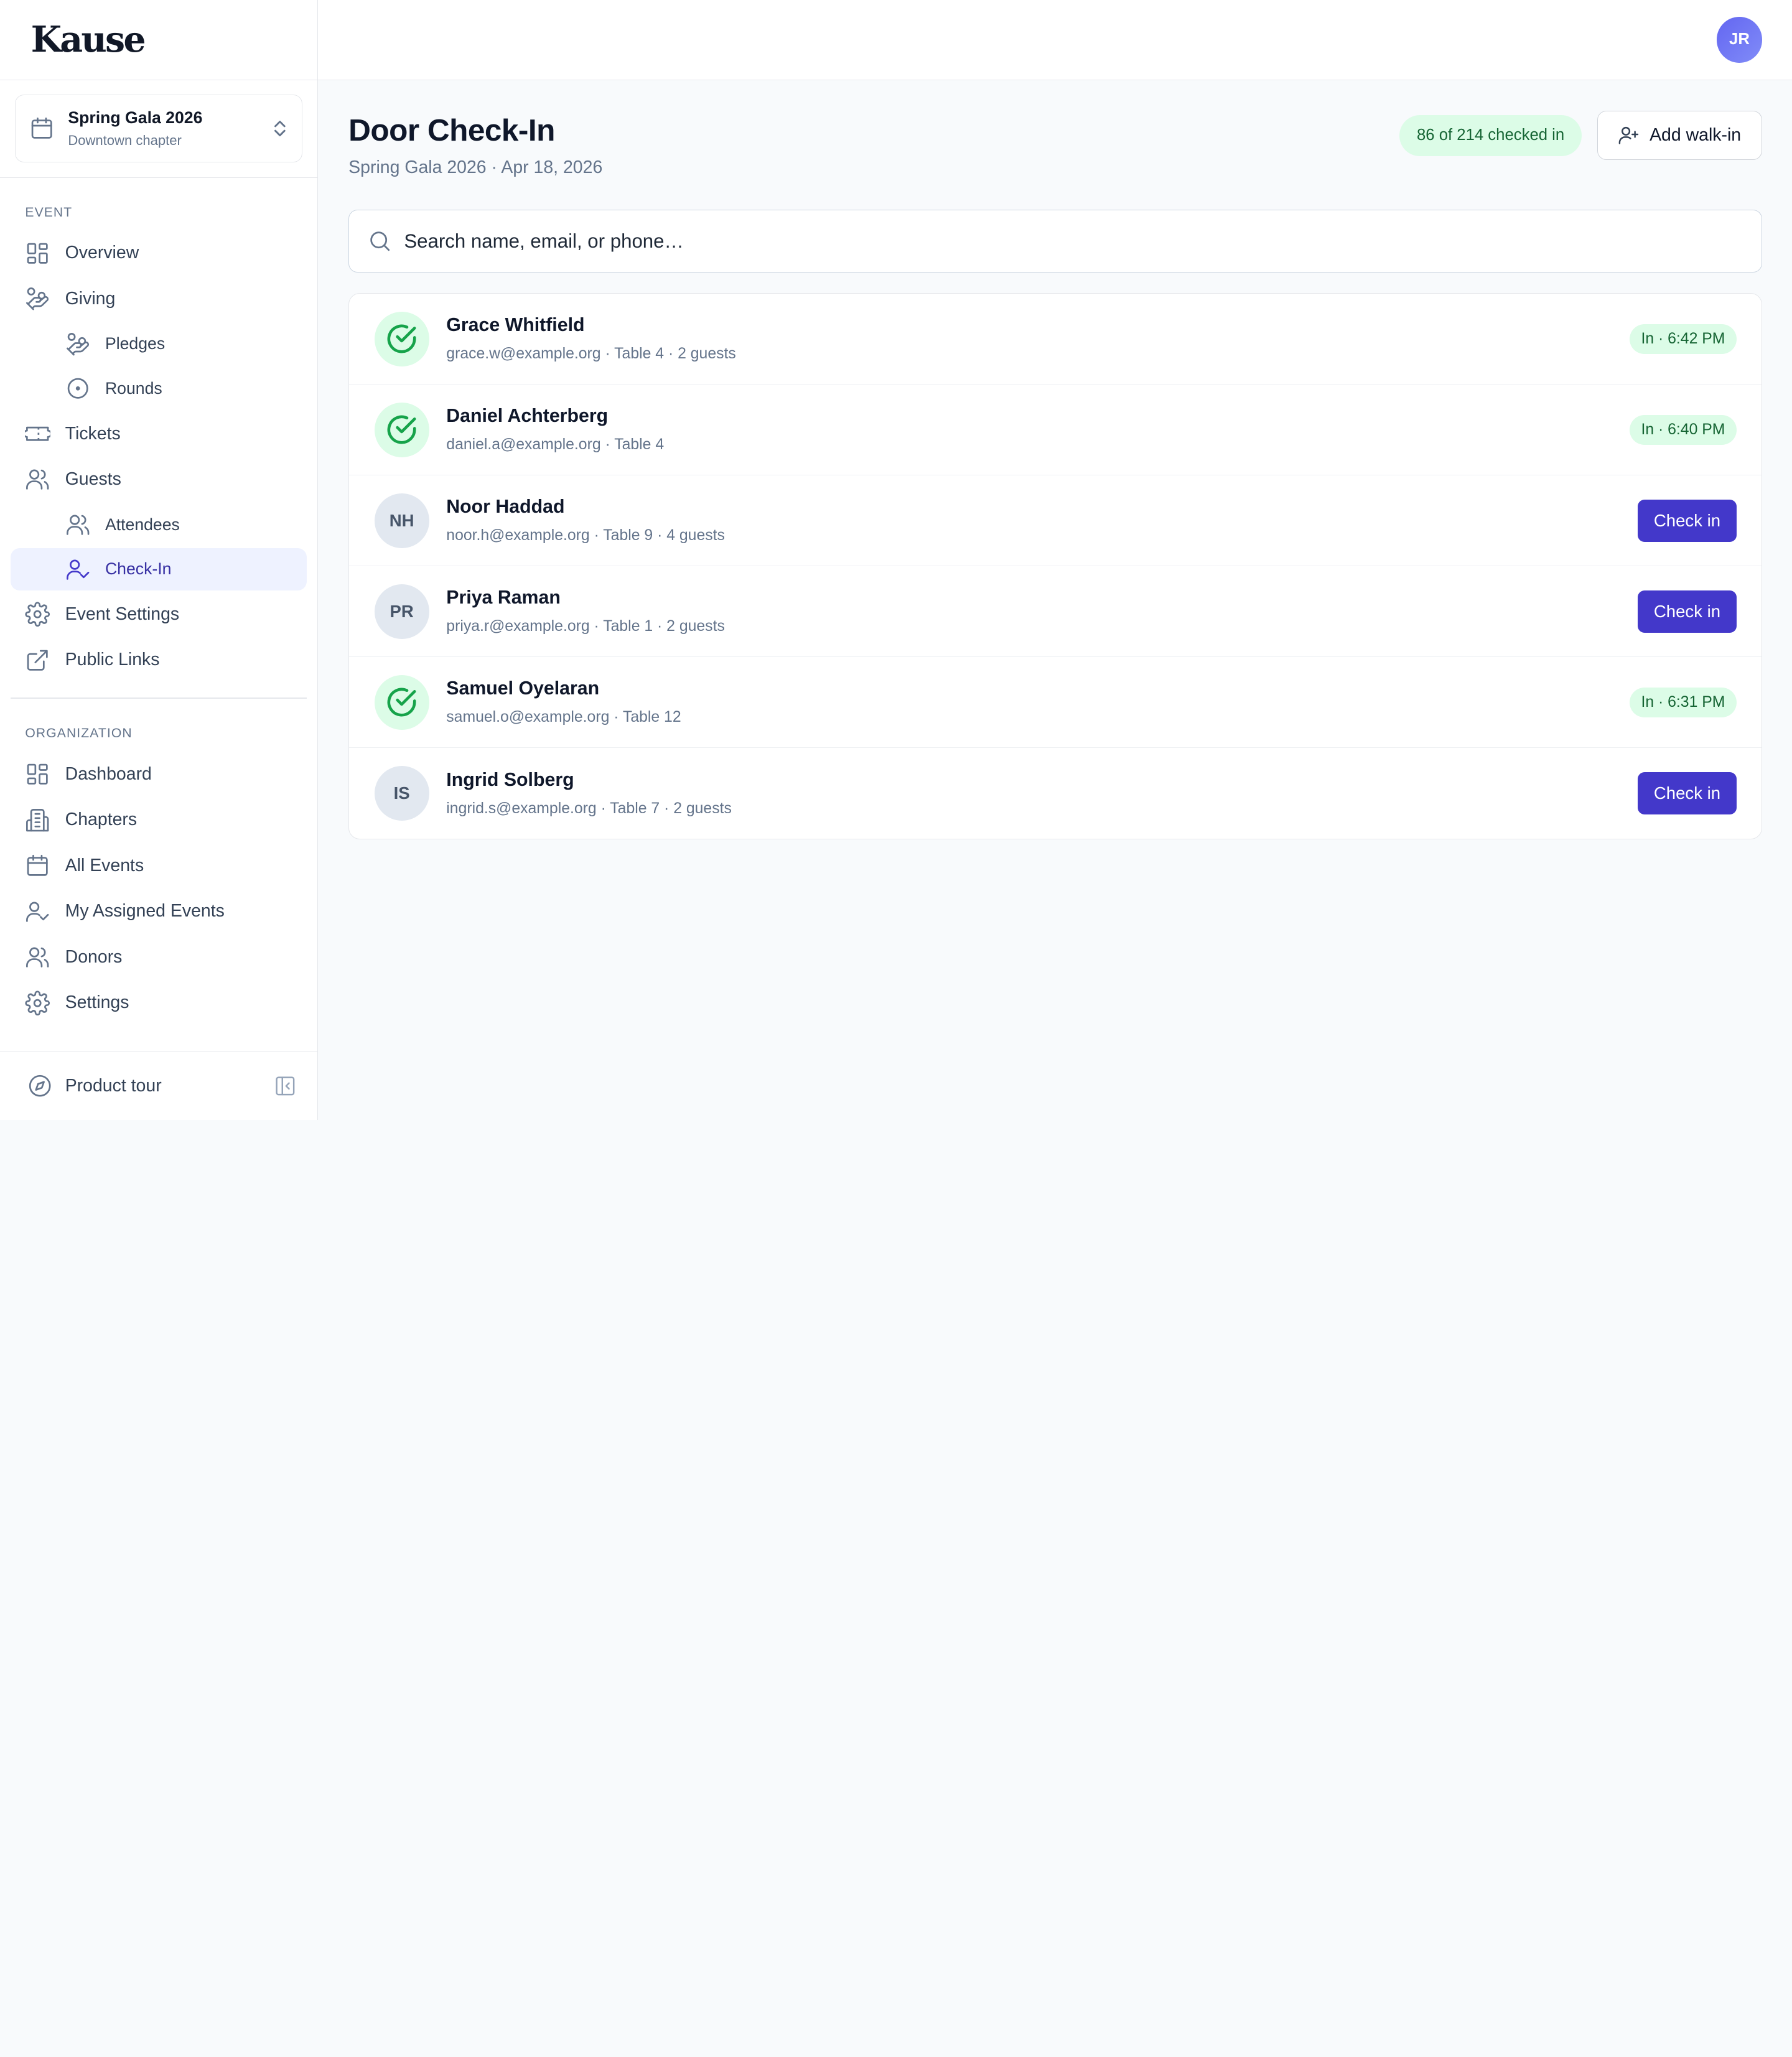  I want to click on compass-icon, so click(39, 1085).